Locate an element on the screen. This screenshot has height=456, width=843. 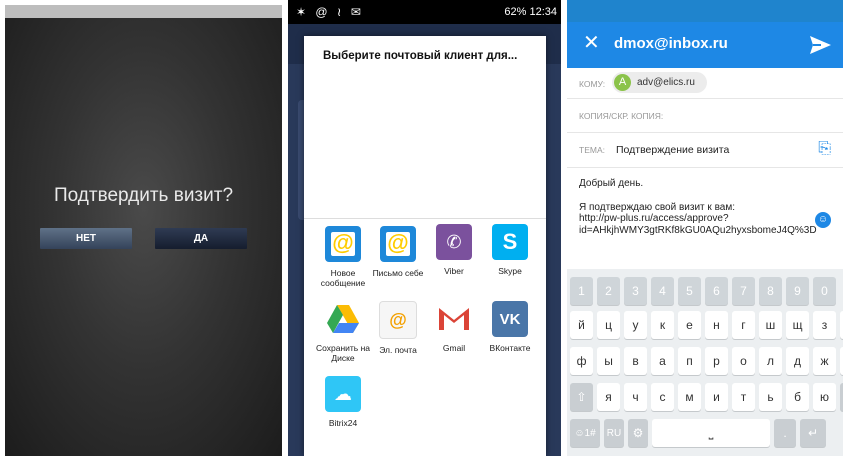
key: 2 is located at coordinates (608, 291).